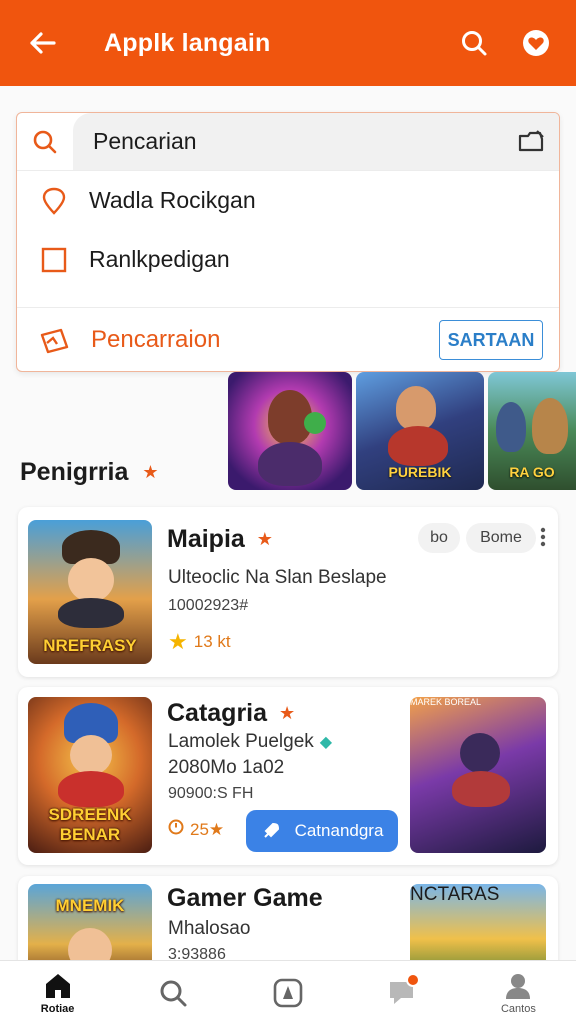 The height and width of the screenshot is (1024, 576). What do you see at coordinates (155, 340) in the screenshot?
I see `search-footer-label: Pencarraion` at bounding box center [155, 340].